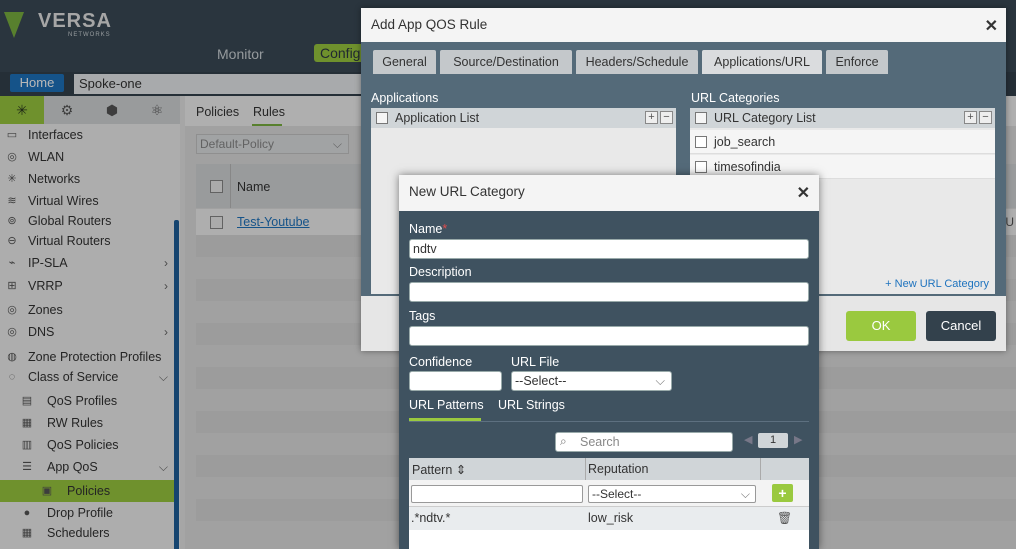  Describe the element at coordinates (432, 470) in the screenshot. I see `pattern-column-label: Pattern` at that location.